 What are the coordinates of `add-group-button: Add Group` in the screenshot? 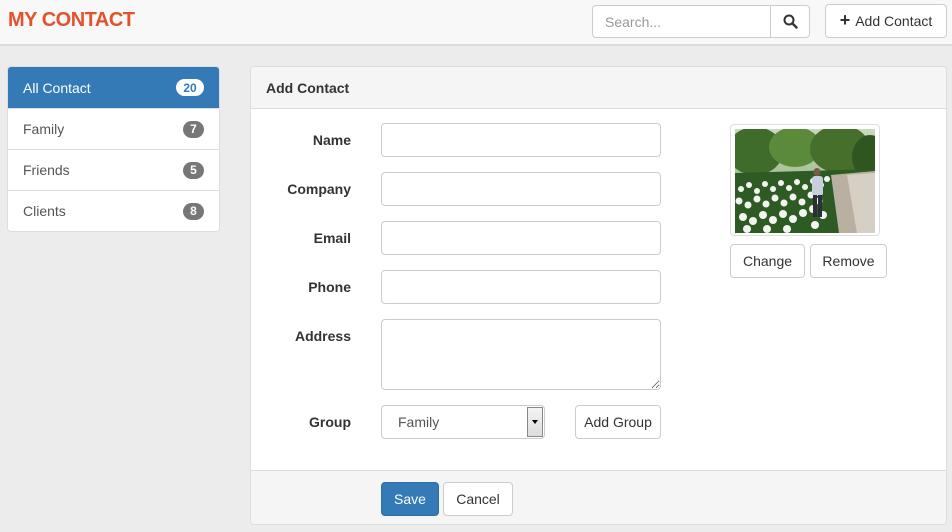 It's located at (618, 422).